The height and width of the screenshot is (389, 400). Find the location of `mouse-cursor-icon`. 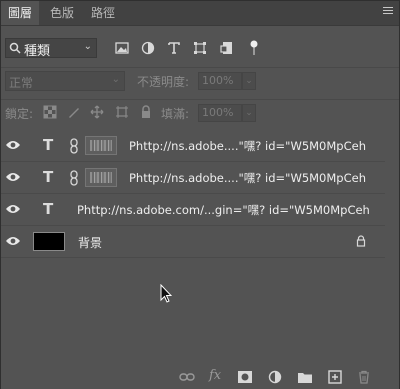

mouse-cursor-icon is located at coordinates (166, 293).